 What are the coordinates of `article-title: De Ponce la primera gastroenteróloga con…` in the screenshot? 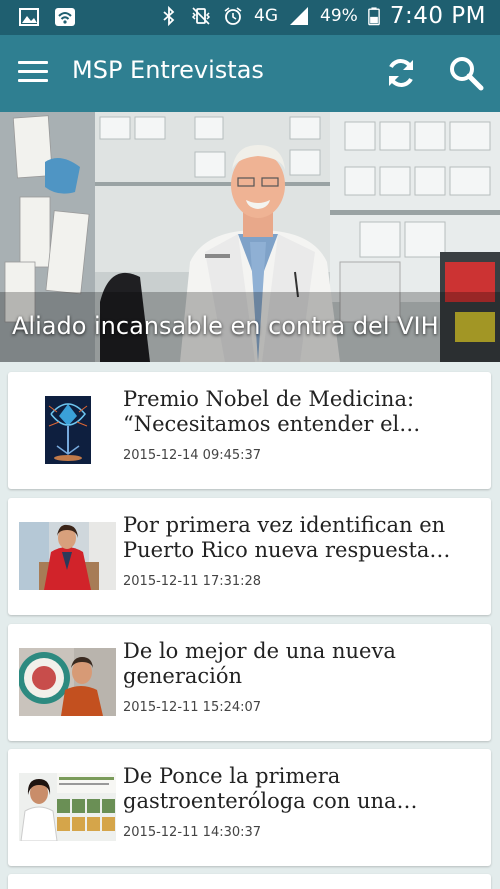 It's located at (270, 788).